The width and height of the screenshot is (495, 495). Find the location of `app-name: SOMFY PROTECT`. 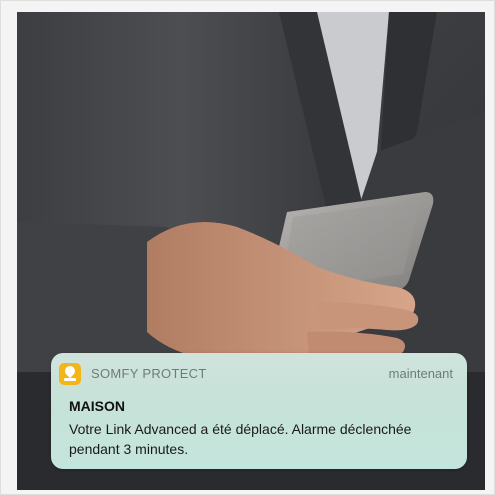

app-name: SOMFY PROTECT is located at coordinates (149, 373).